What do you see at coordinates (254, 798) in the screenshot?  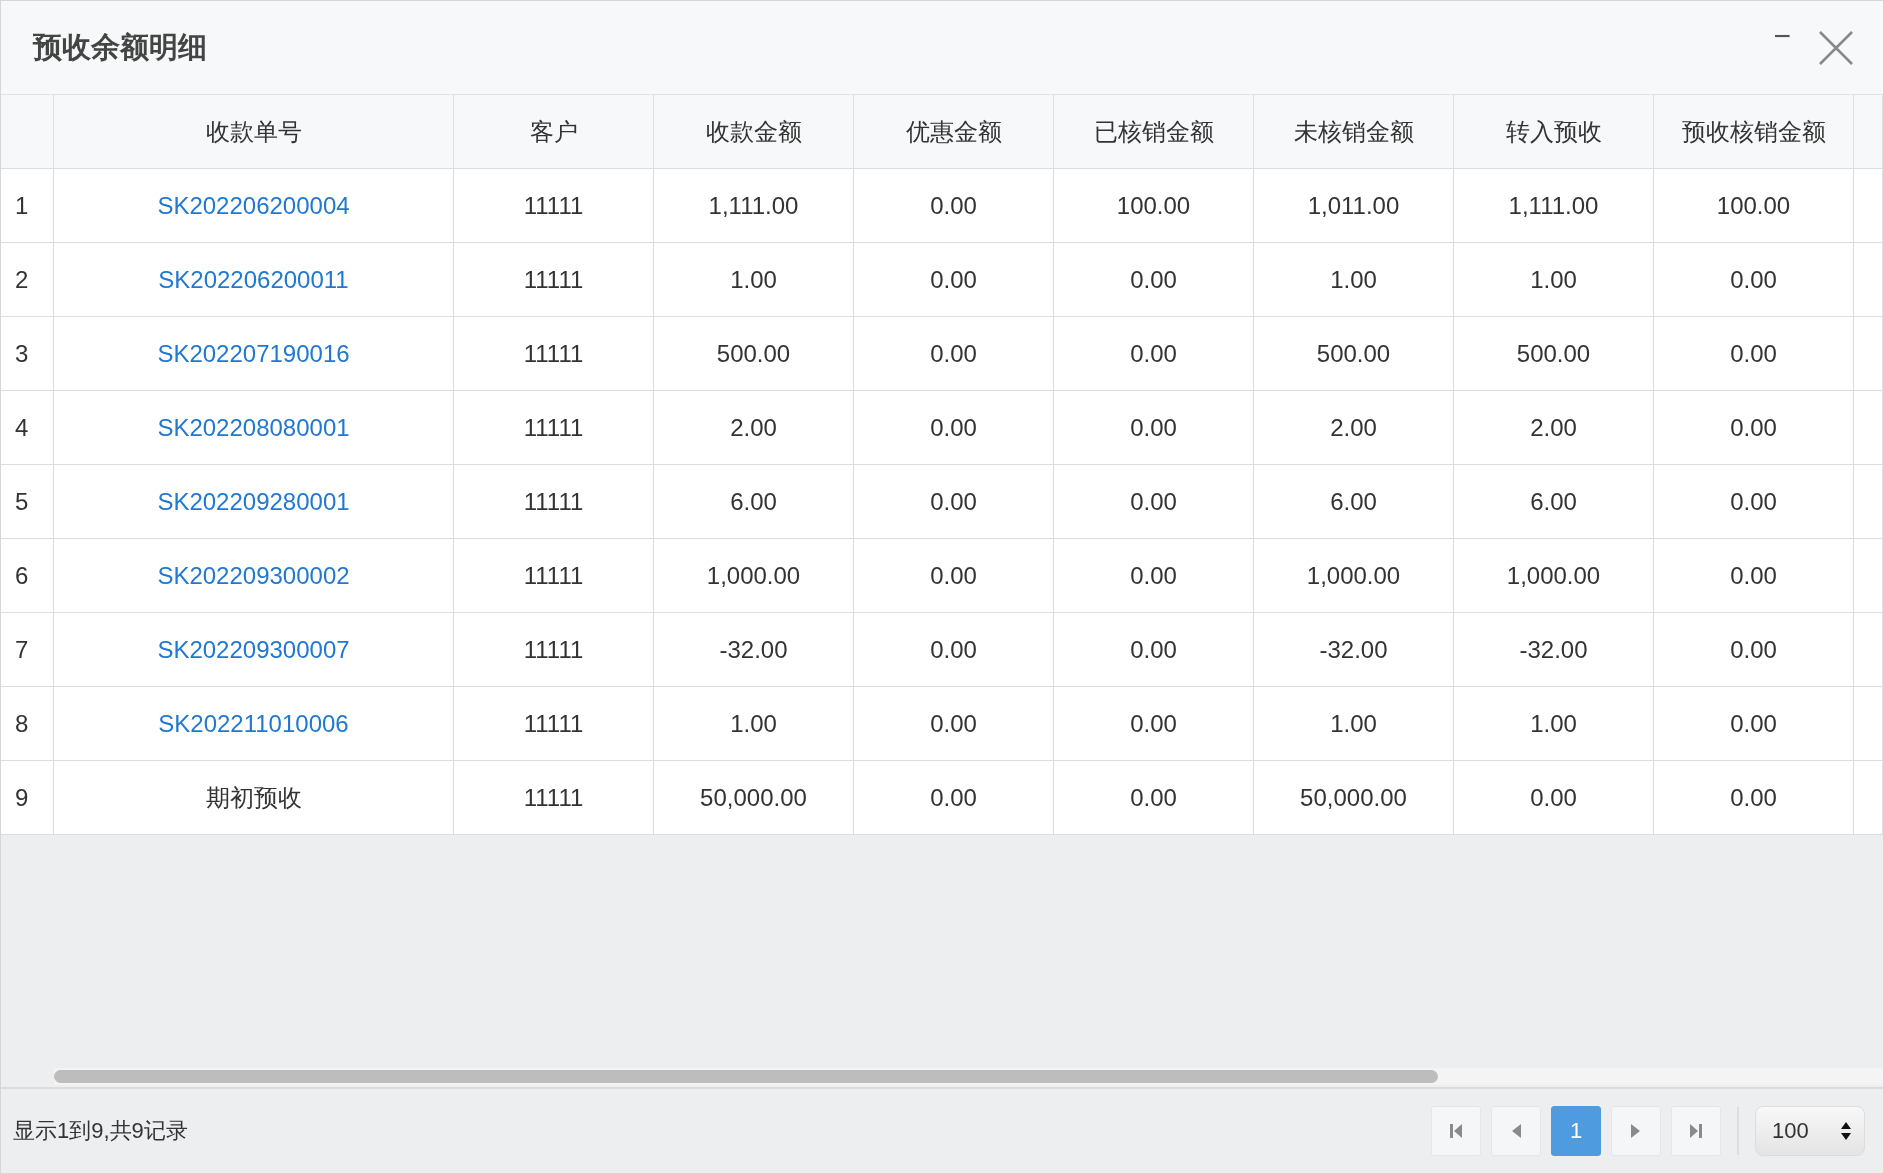 I see `table-cell: 期初预收` at bounding box center [254, 798].